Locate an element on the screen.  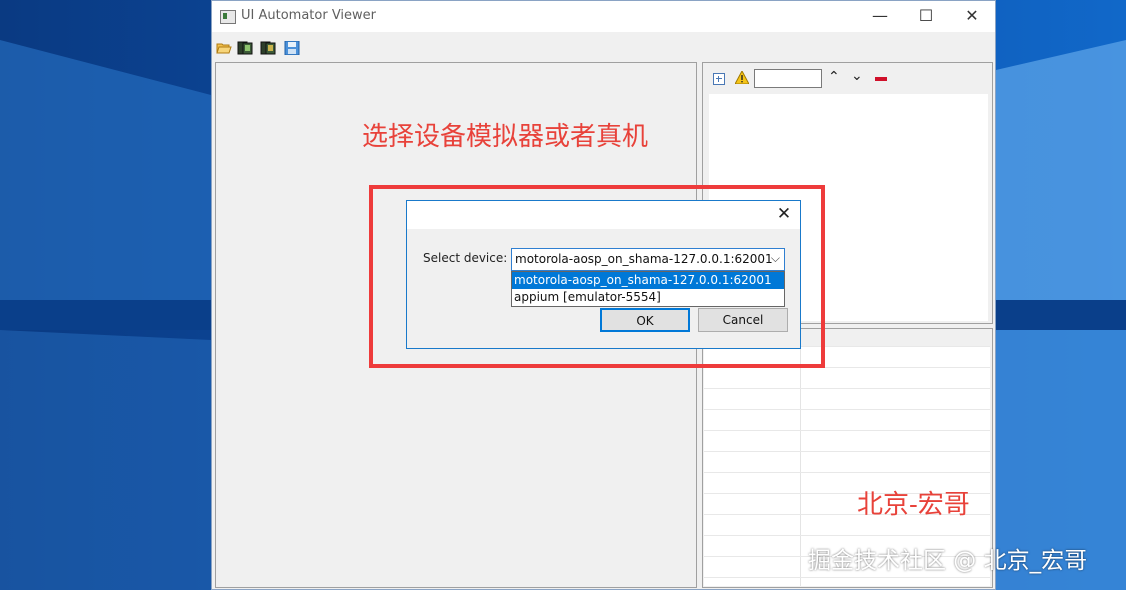
device-select: motorola-aosp_on_shama-127.0.0.1:62001 ⌵ is located at coordinates (648, 259).